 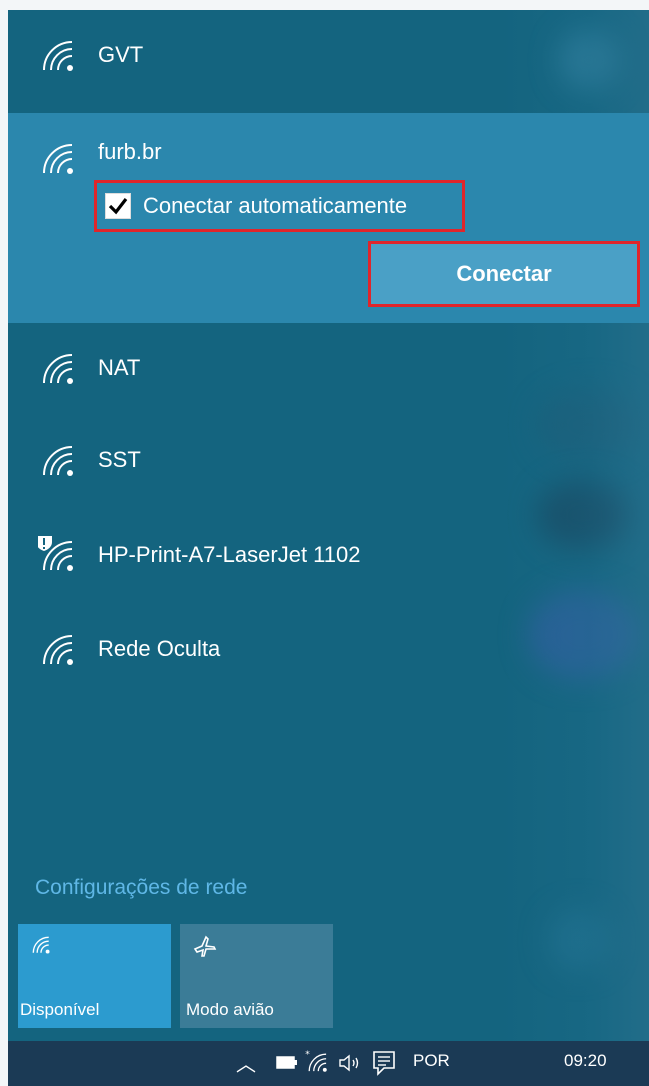 I want to click on checkbox, so click(x=118, y=206).